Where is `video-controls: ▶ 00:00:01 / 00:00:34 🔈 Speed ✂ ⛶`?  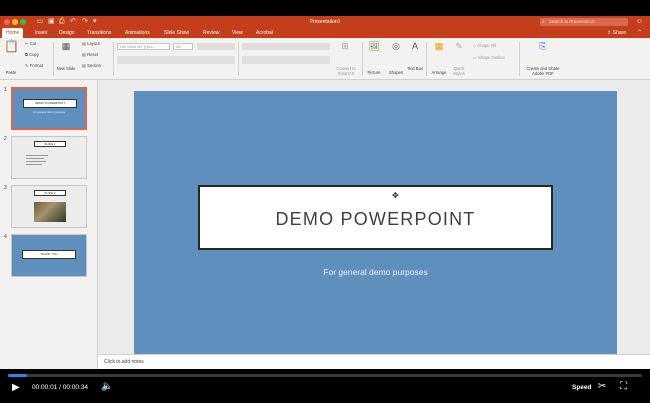 video-controls: ▶ 00:00:01 / 00:00:34 🔈 Speed ✂ ⛶ is located at coordinates (325, 389).